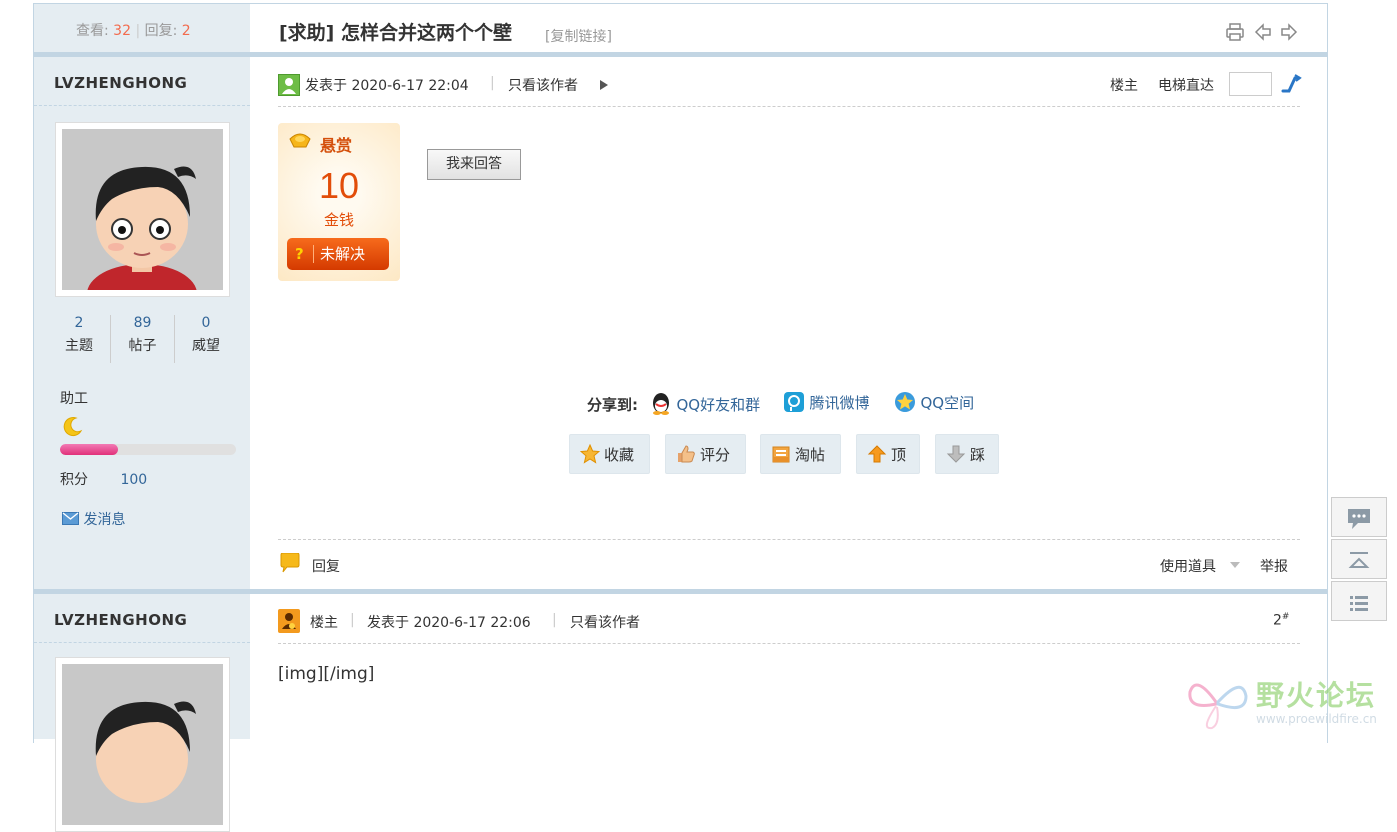  What do you see at coordinates (206, 346) in the screenshot?
I see `stat-label: 威望` at bounding box center [206, 346].